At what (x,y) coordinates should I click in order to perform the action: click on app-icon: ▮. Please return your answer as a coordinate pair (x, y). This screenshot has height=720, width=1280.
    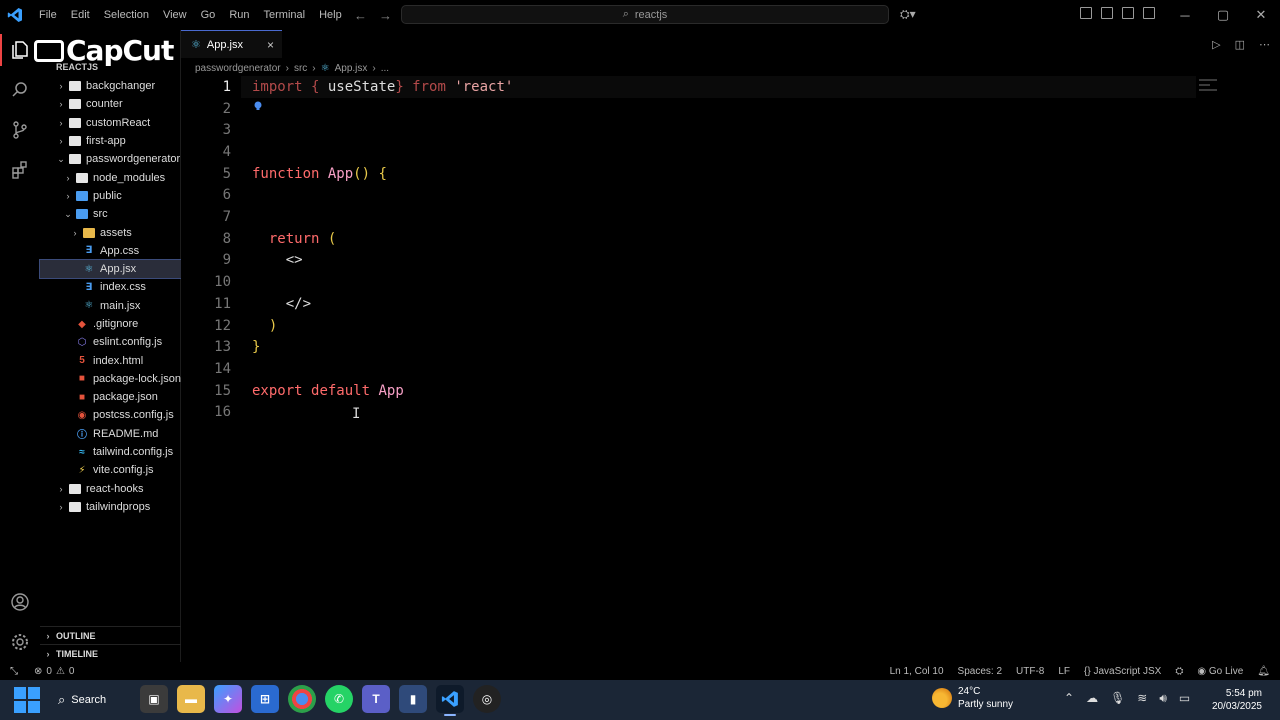
    Looking at the image, I should click on (413, 699).